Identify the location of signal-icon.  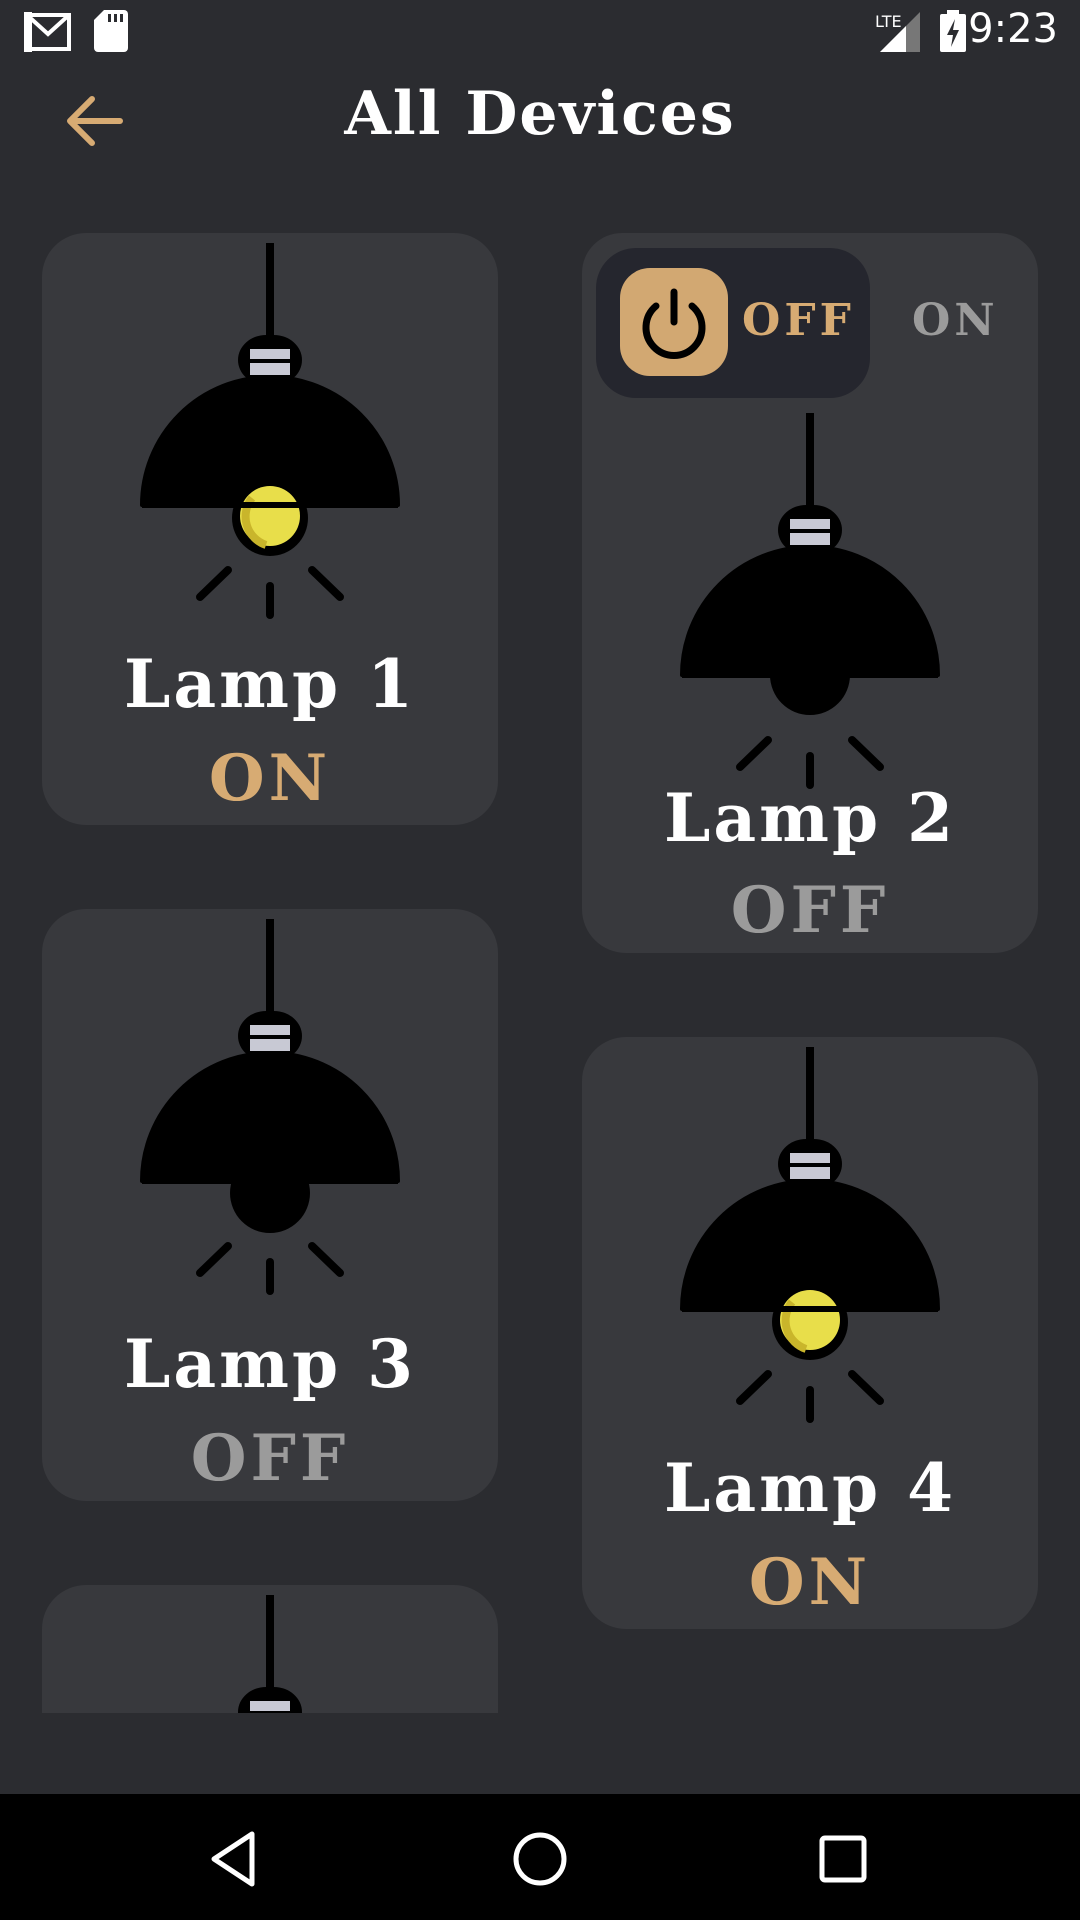
(900, 32).